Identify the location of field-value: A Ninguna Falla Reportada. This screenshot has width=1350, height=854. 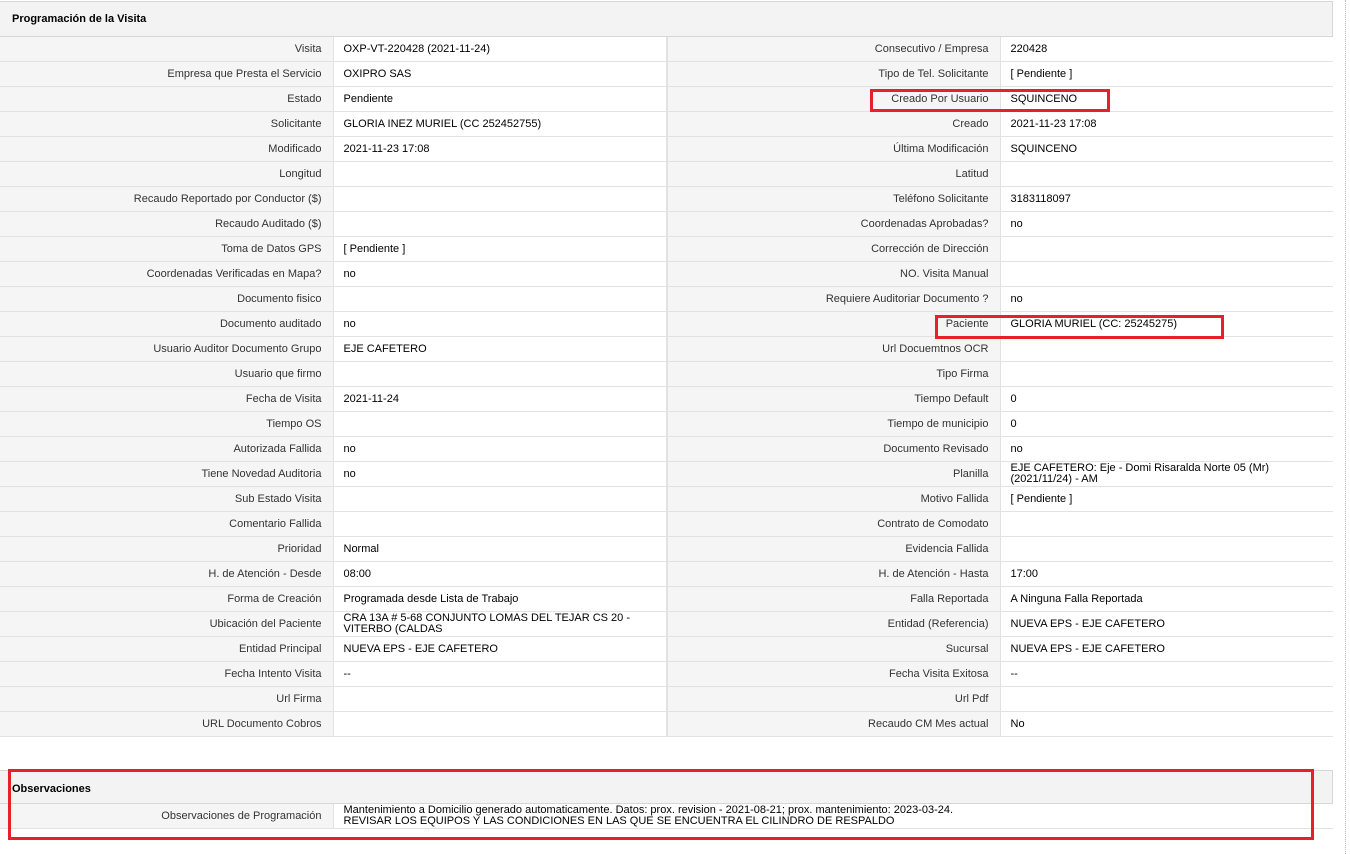
(1166, 599).